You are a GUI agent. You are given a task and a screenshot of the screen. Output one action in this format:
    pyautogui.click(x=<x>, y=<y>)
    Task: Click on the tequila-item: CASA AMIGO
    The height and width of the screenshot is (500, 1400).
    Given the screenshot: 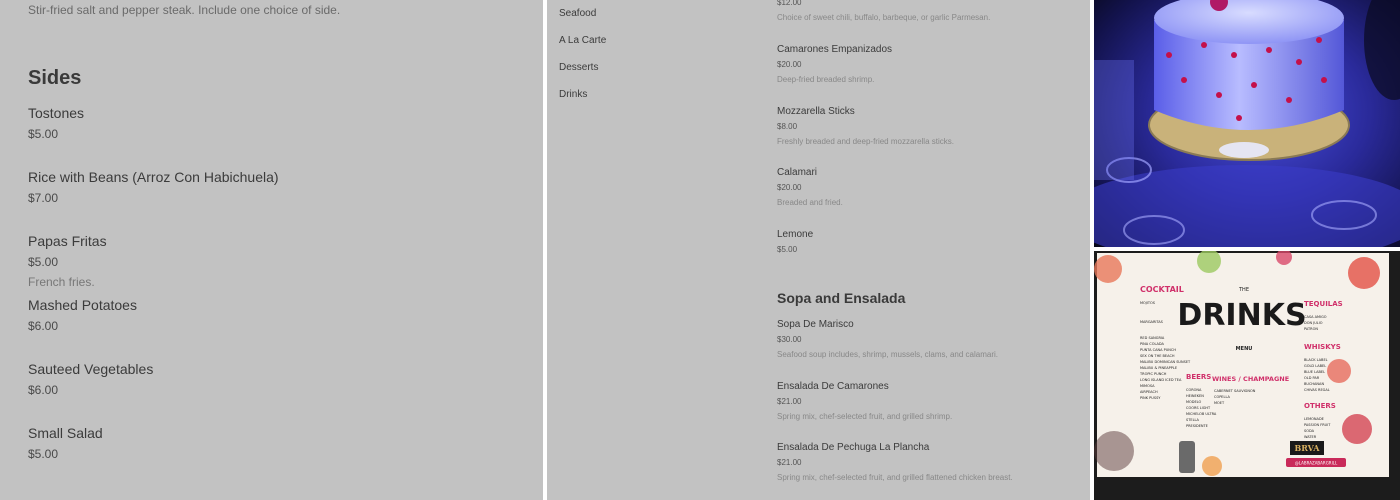 What is the action you would take?
    pyautogui.click(x=1315, y=317)
    